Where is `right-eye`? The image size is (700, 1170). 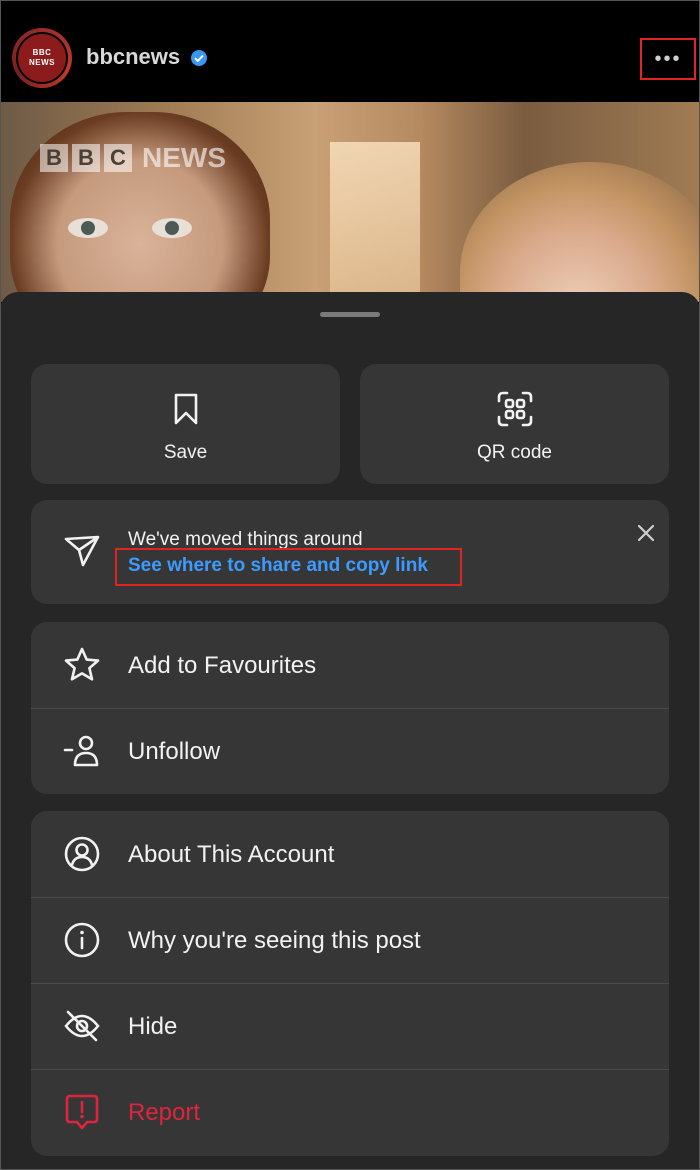 right-eye is located at coordinates (172, 228).